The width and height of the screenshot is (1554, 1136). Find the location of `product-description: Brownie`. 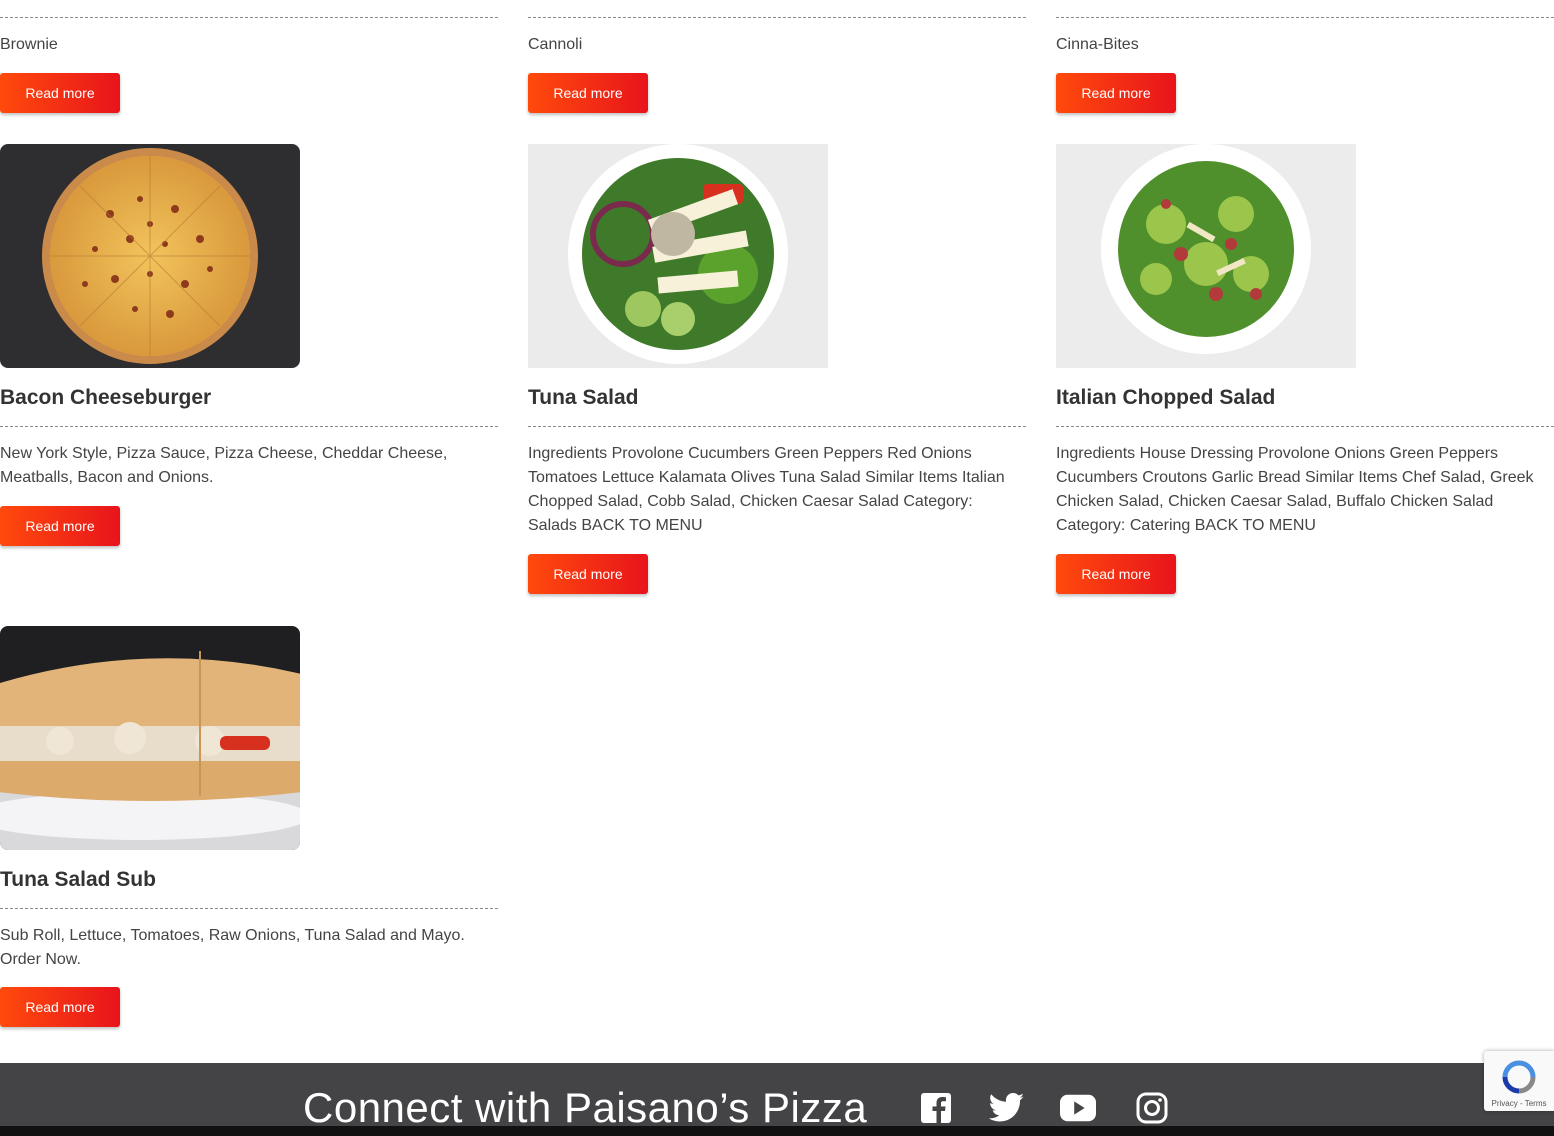

product-description: Brownie is located at coordinates (29, 44).